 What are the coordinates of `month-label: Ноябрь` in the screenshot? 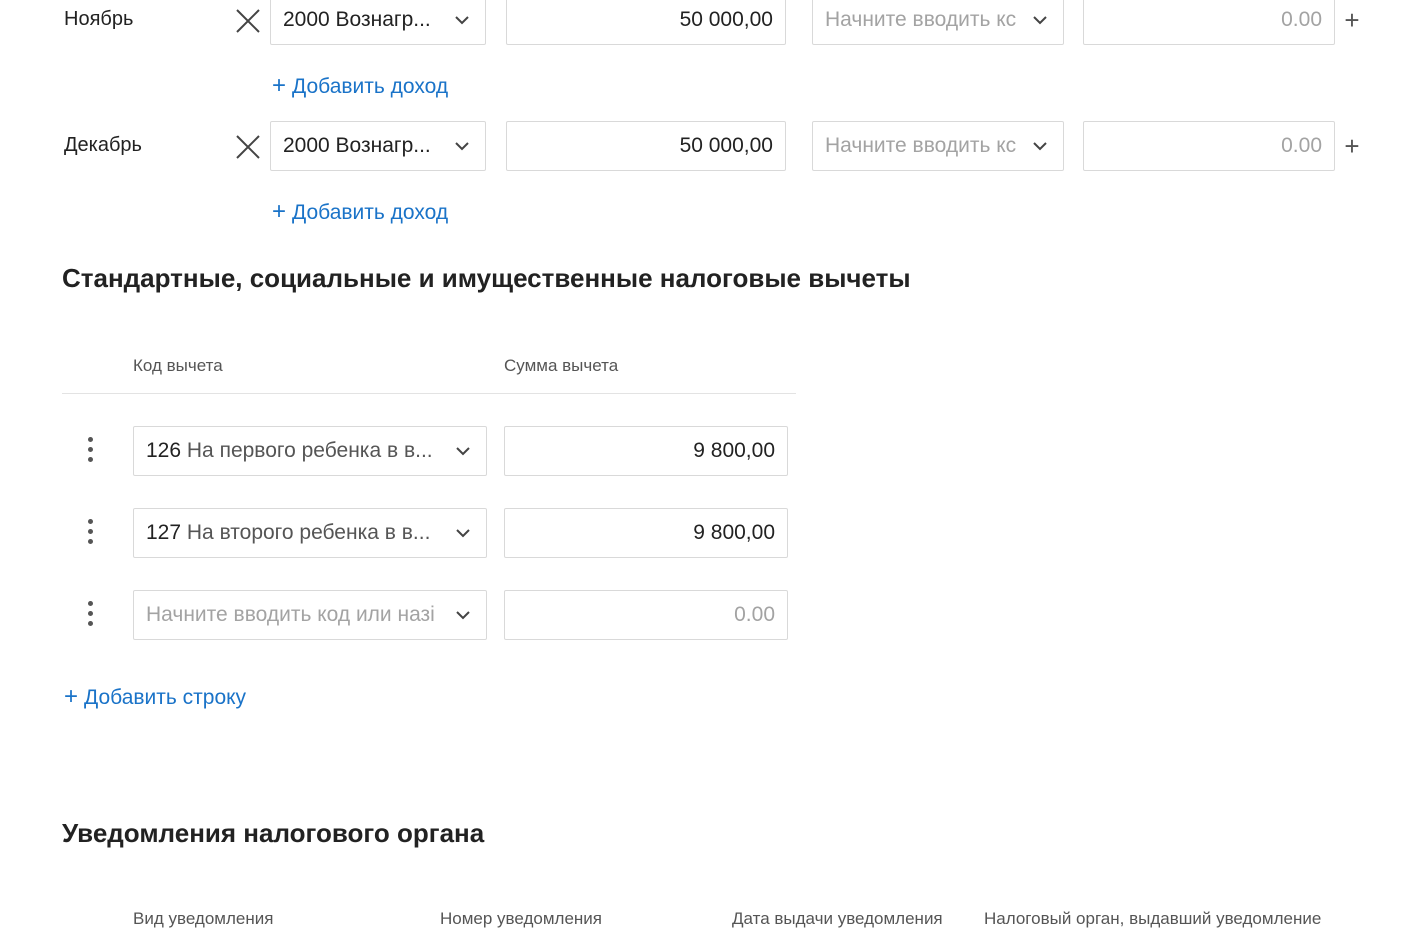 It's located at (99, 19).